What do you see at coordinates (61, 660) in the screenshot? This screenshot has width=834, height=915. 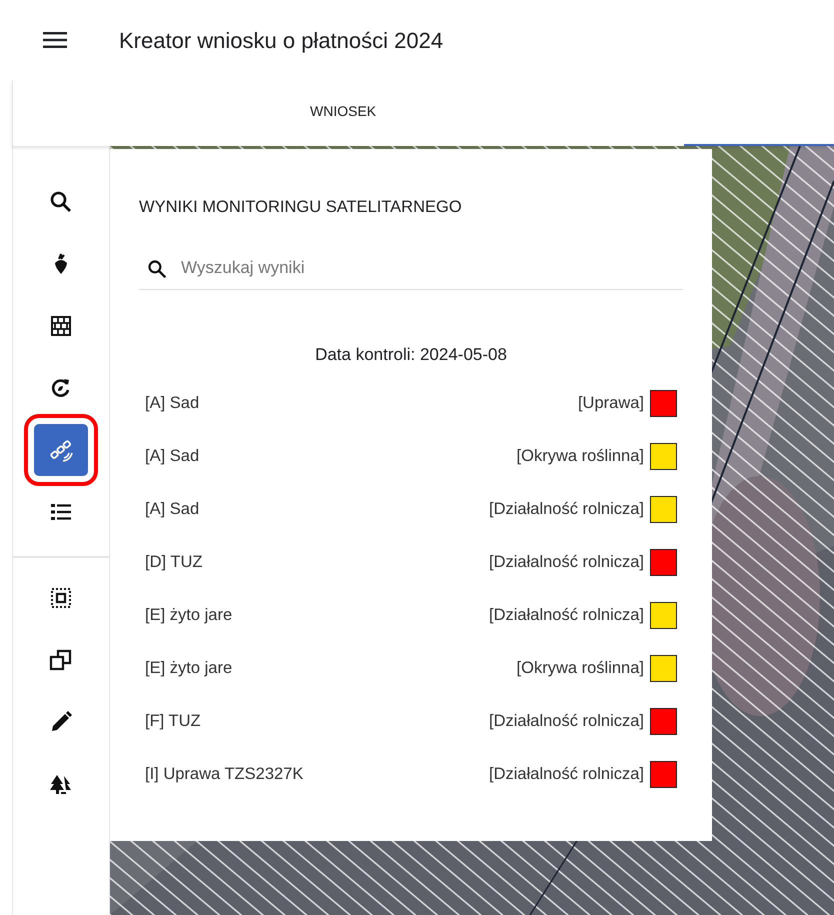 I see `copy-icon` at bounding box center [61, 660].